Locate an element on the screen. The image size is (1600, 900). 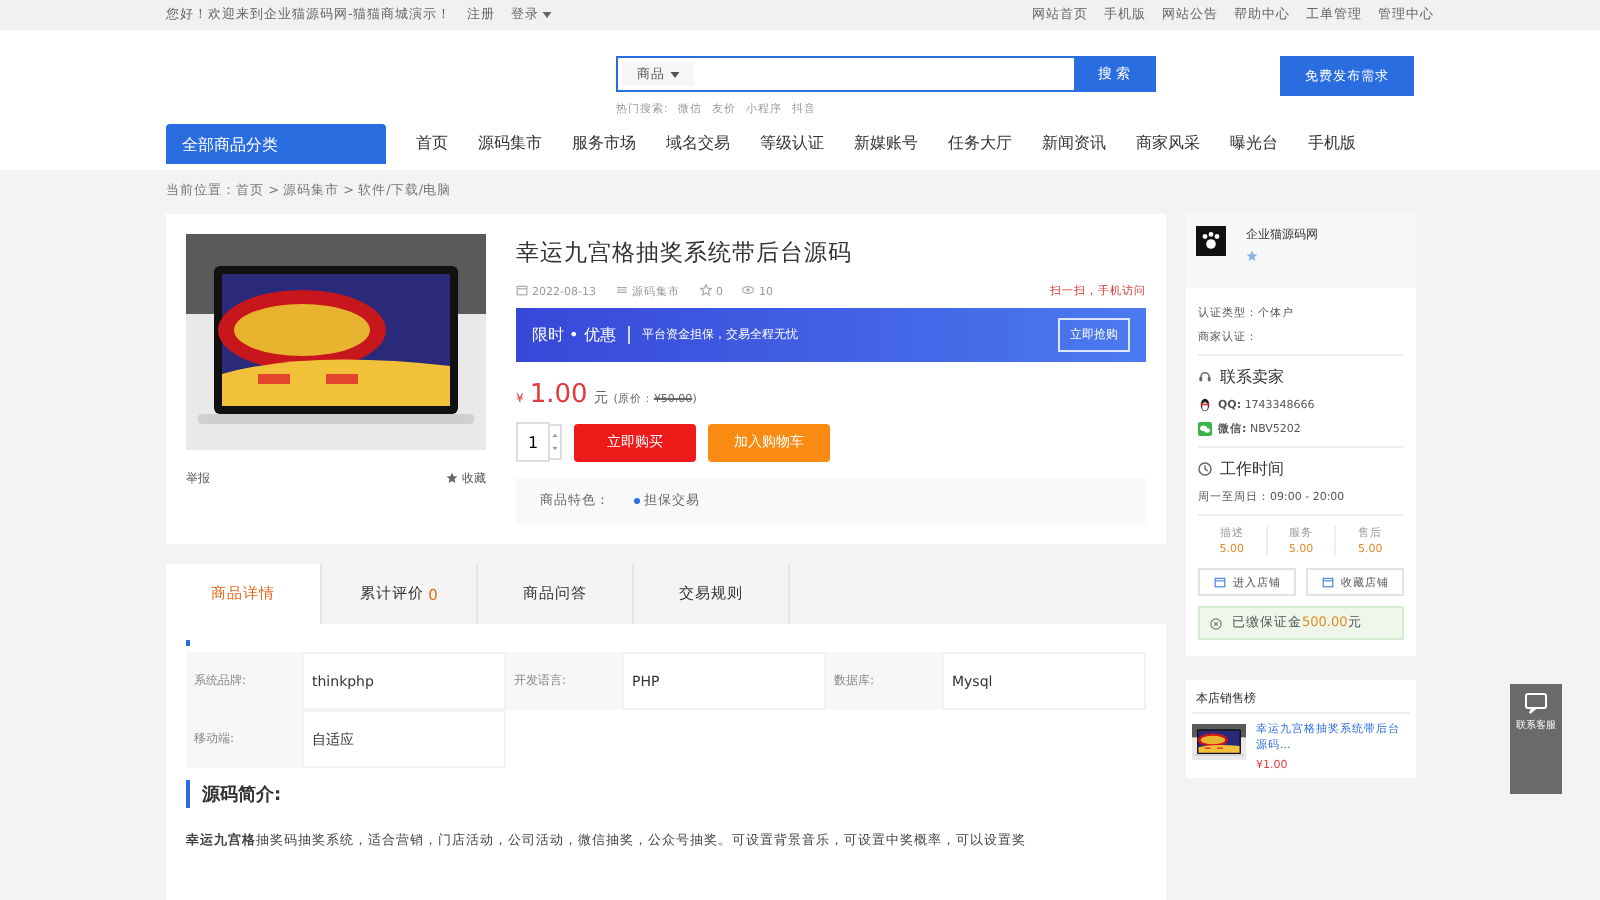
nav-link: 等级认证 is located at coordinates (792, 148).